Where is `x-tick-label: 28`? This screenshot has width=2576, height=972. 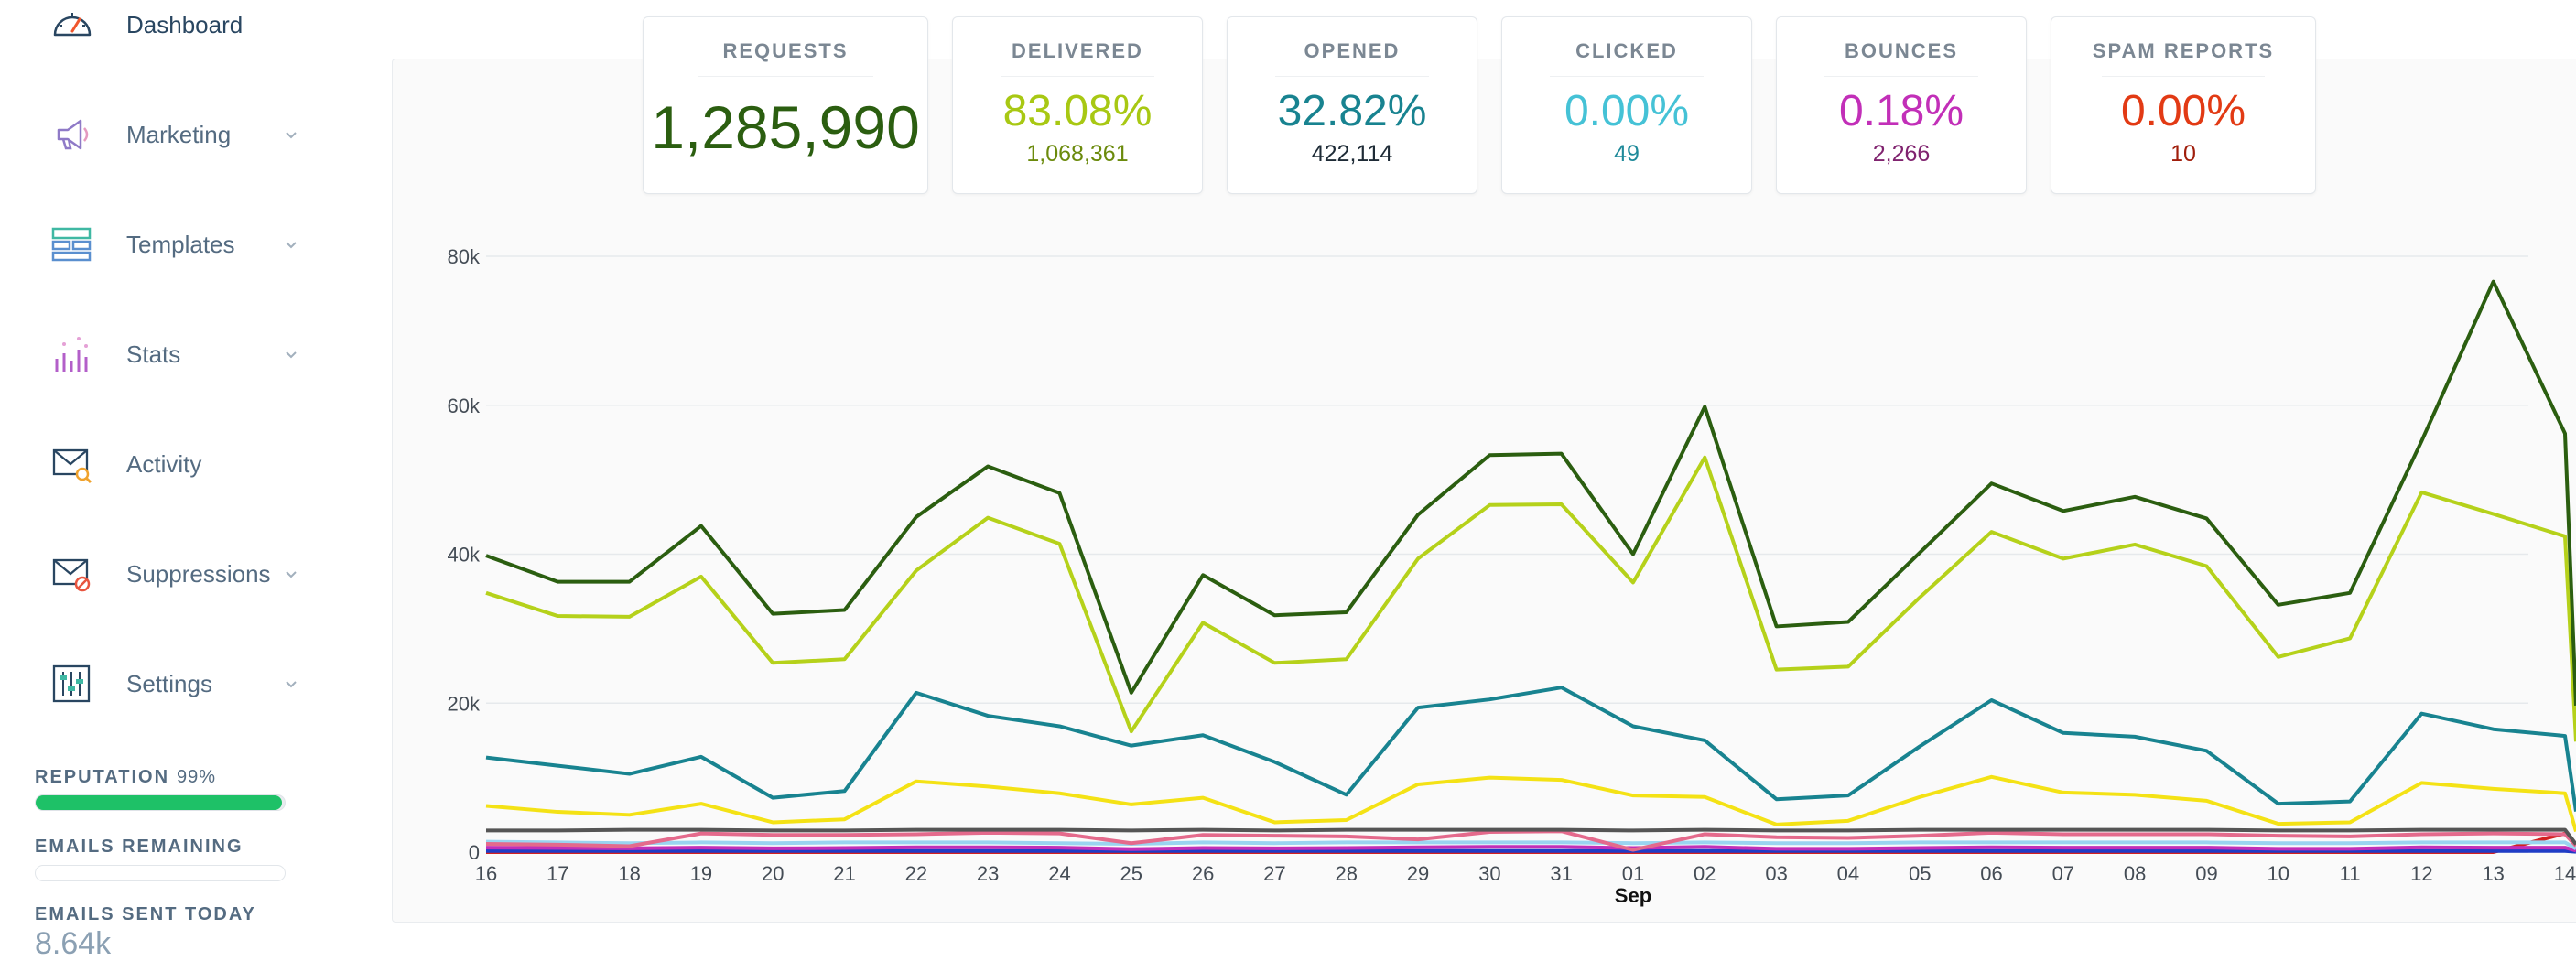 x-tick-label: 28 is located at coordinates (1346, 873).